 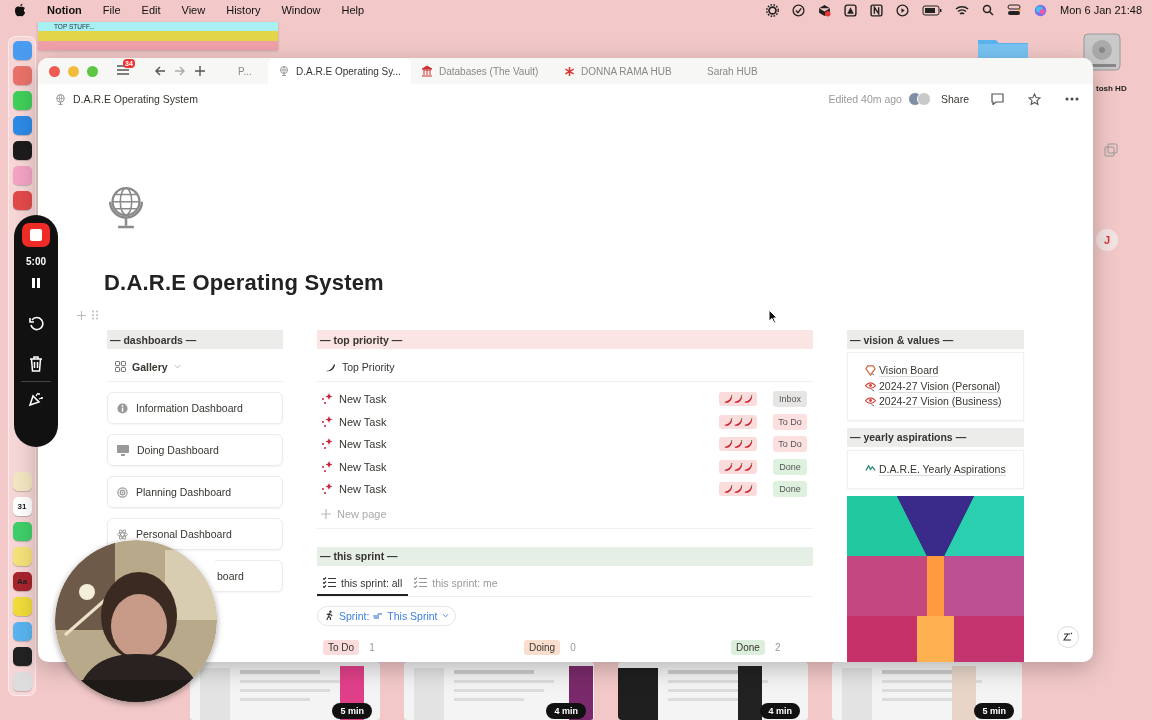 I want to click on star-icon, so click(x=1034, y=99).